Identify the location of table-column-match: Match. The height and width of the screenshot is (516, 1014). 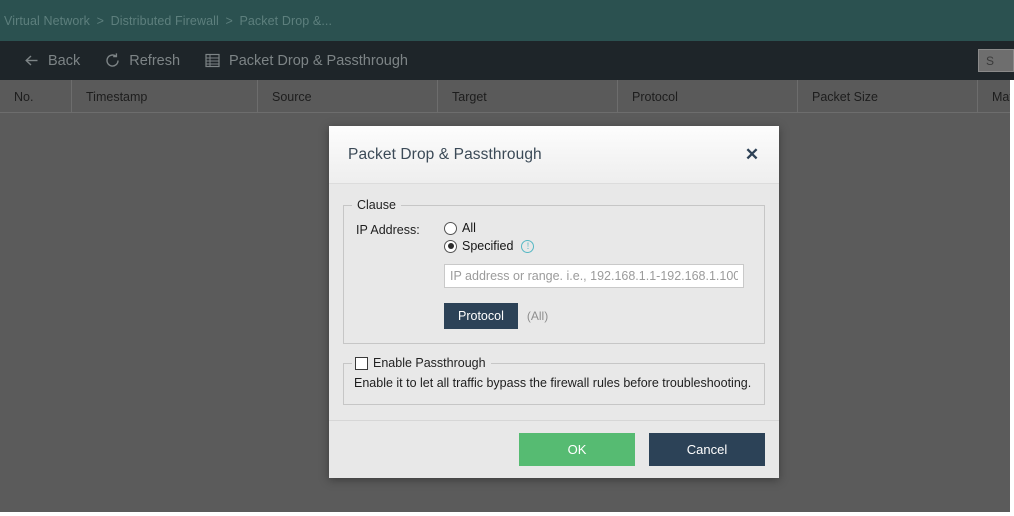
(996, 96).